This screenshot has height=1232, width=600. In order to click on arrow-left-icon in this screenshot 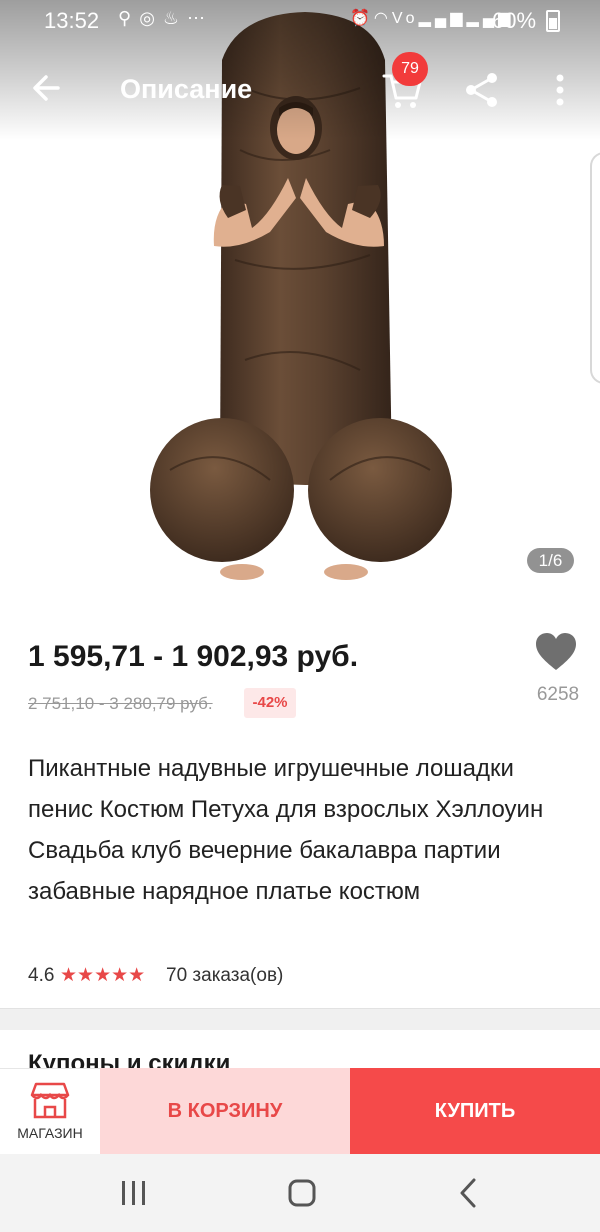, I will do `click(46, 88)`.